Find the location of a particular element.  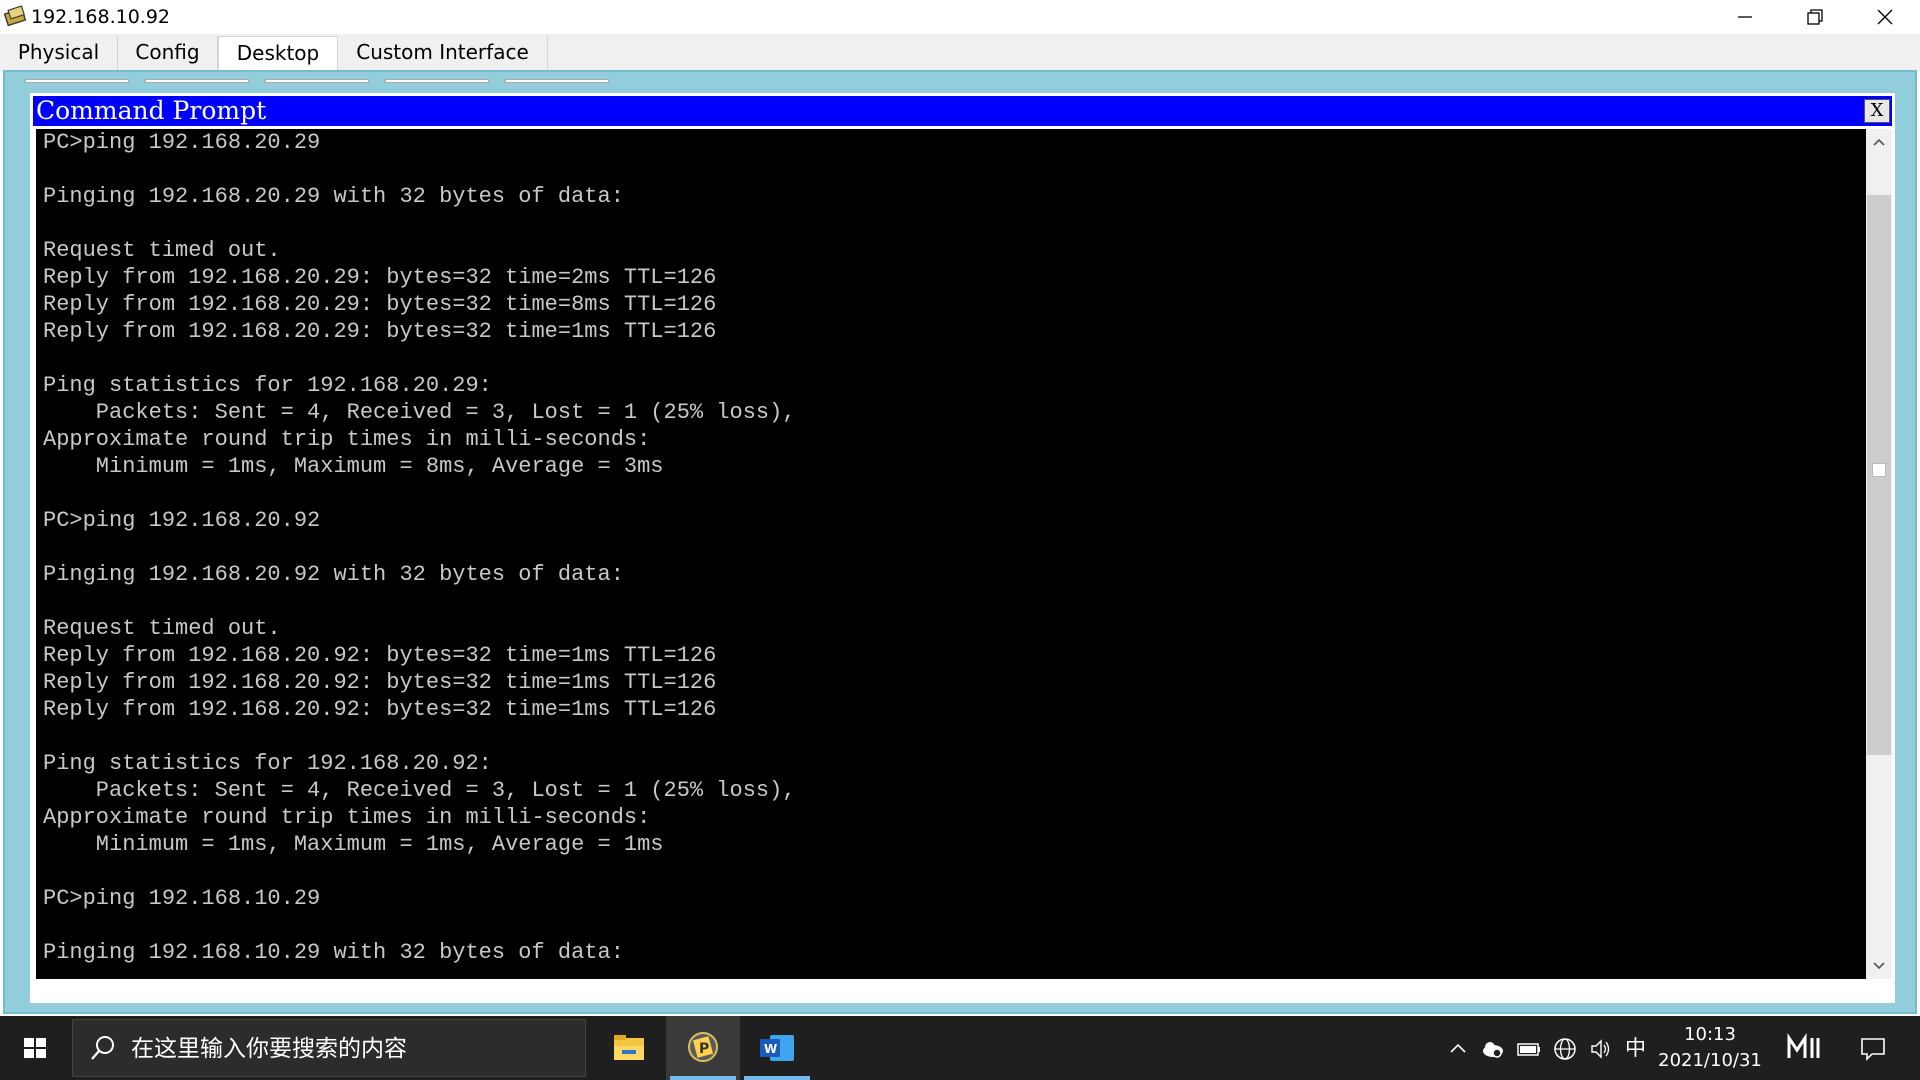

console-line: PC>ping 192.168.20.29 is located at coordinates (182, 142).